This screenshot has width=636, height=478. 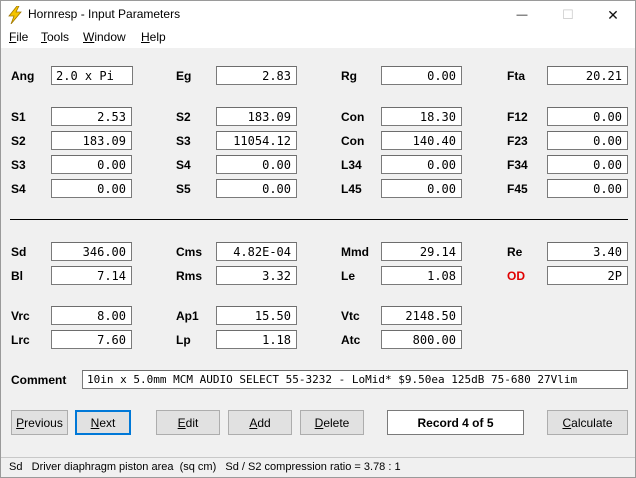 What do you see at coordinates (350, 316) in the screenshot?
I see `vtc-label: Vtc` at bounding box center [350, 316].